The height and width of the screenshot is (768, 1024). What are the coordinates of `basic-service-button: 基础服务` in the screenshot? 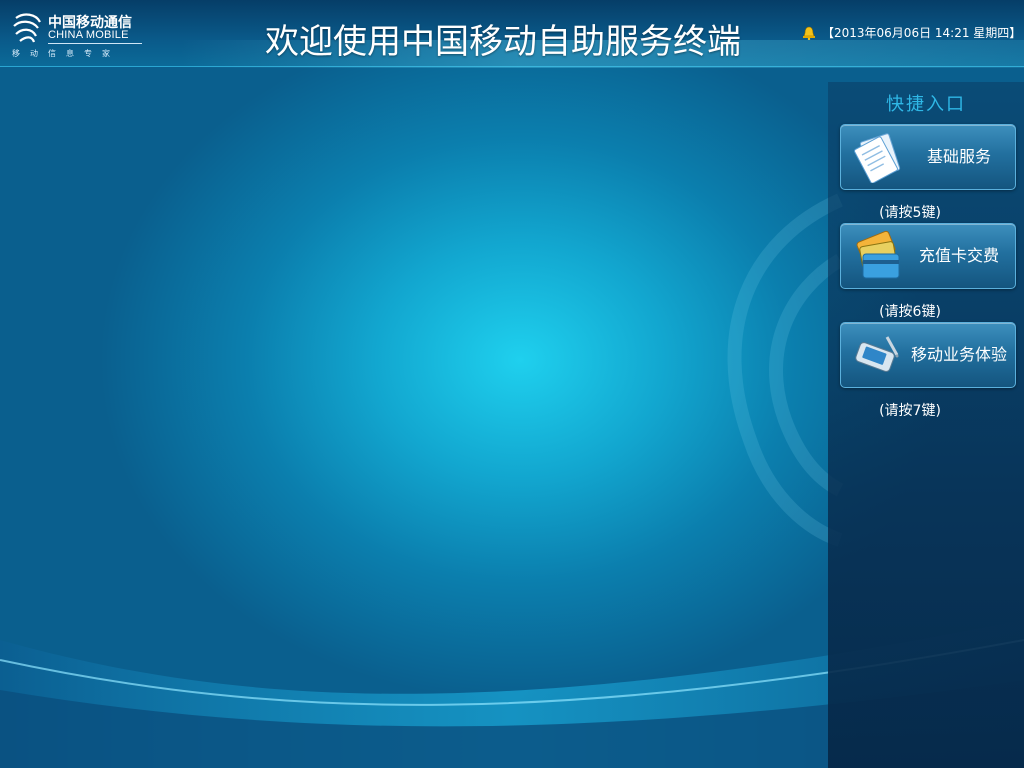 It's located at (928, 157).